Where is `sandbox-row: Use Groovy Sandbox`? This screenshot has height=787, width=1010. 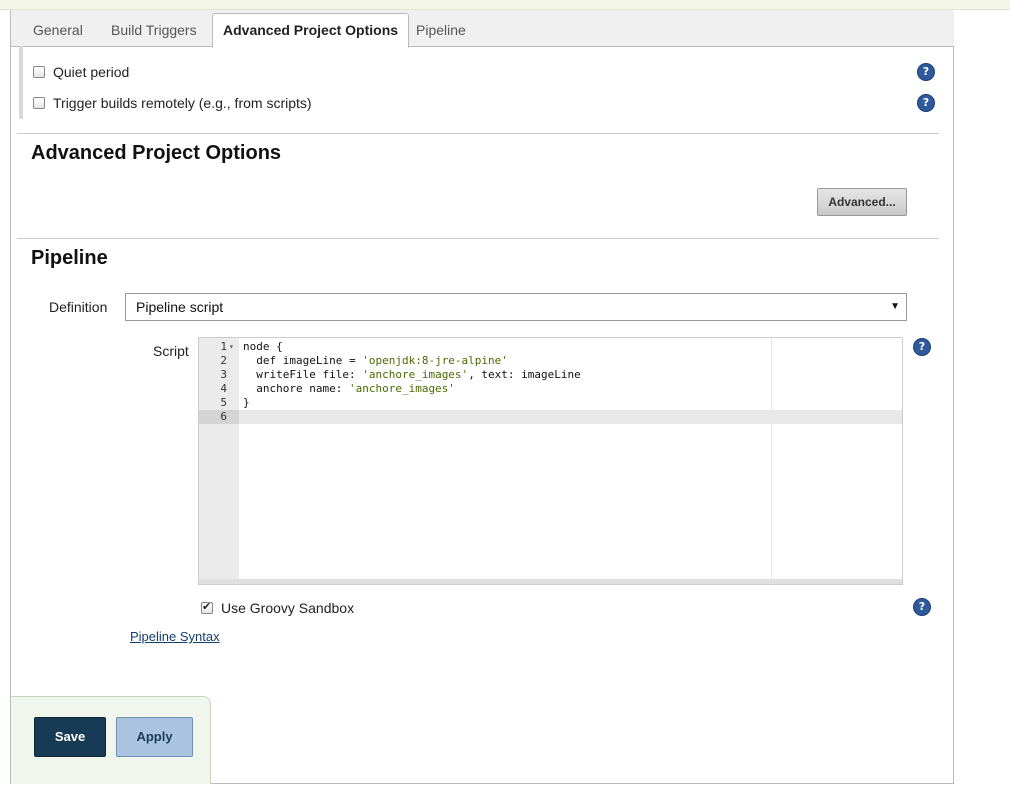
sandbox-row: Use Groovy Sandbox is located at coordinates (277, 608).